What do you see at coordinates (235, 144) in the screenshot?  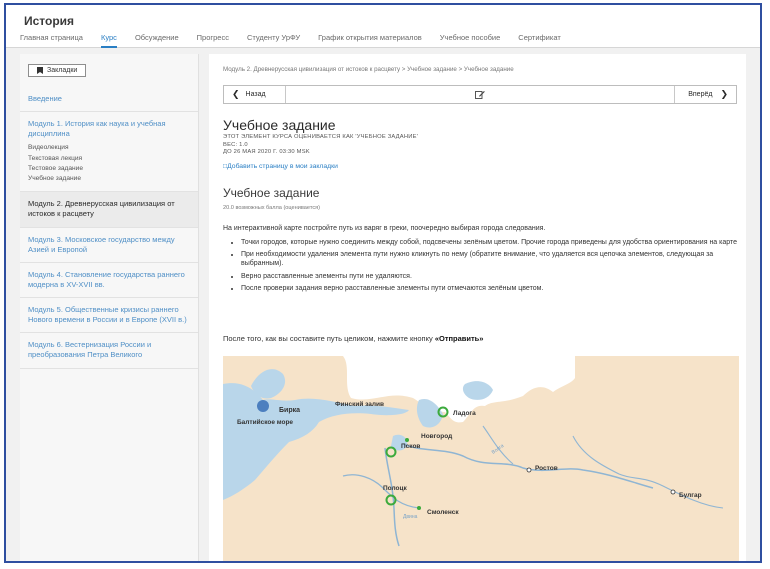 I see `grading-weight: ВЕС: 1.0` at bounding box center [235, 144].